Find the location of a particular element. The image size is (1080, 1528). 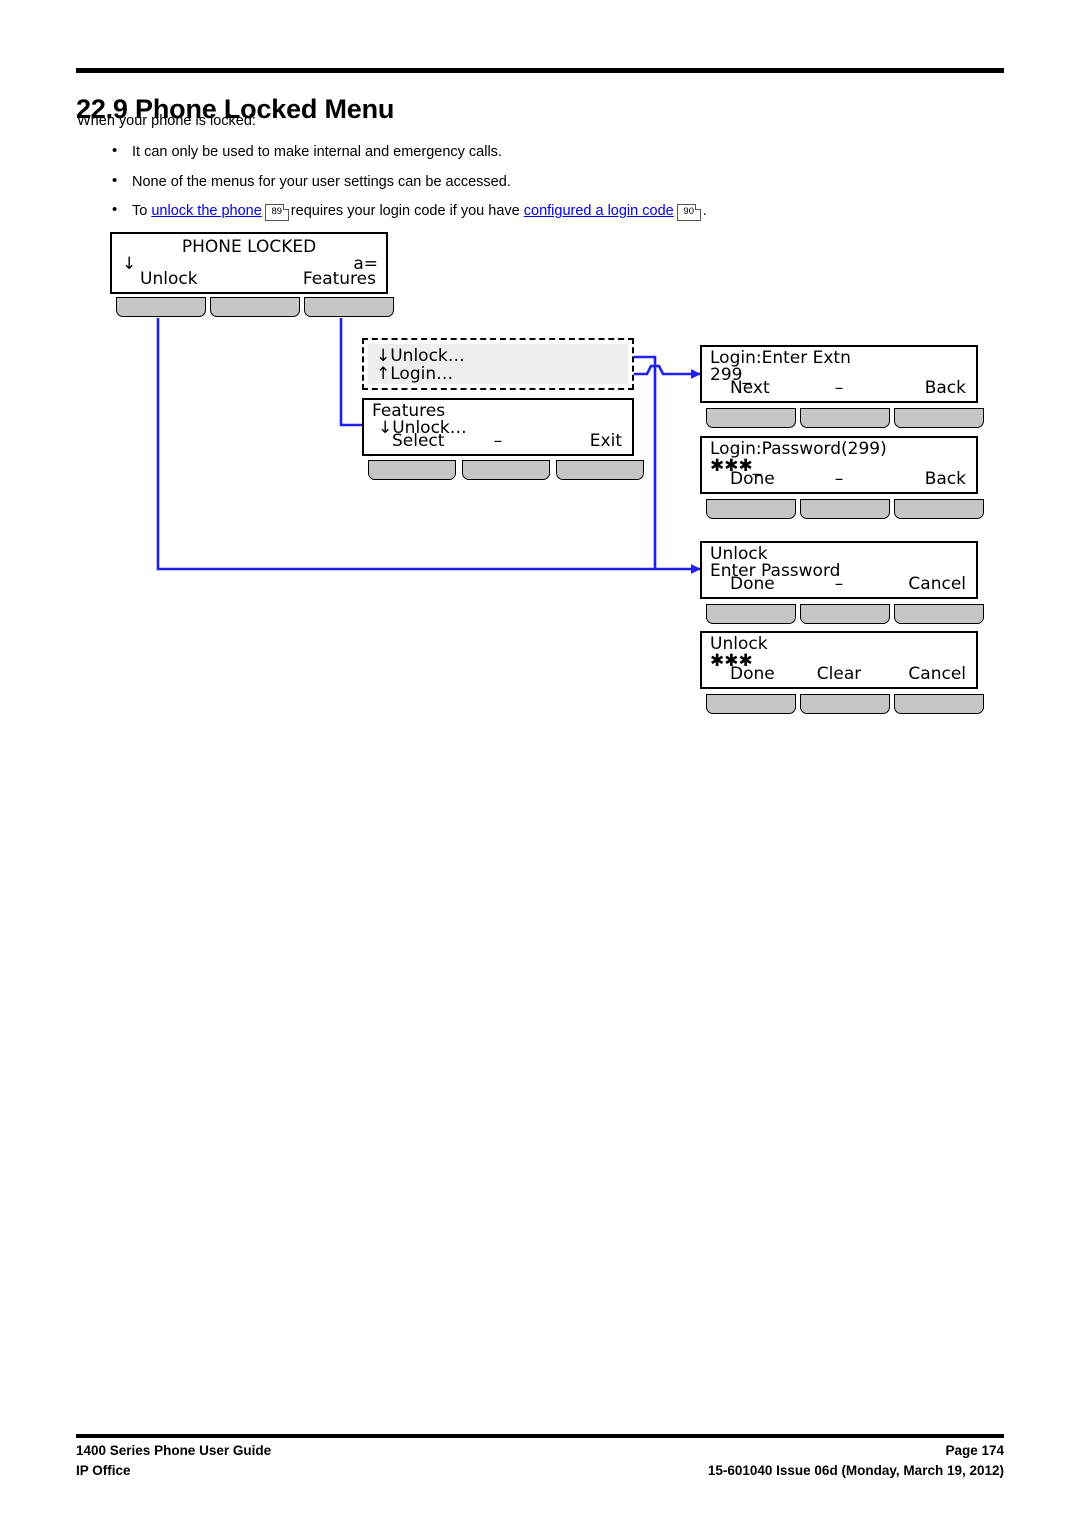

softkeys-login-enter-extn is located at coordinates (842, 418).